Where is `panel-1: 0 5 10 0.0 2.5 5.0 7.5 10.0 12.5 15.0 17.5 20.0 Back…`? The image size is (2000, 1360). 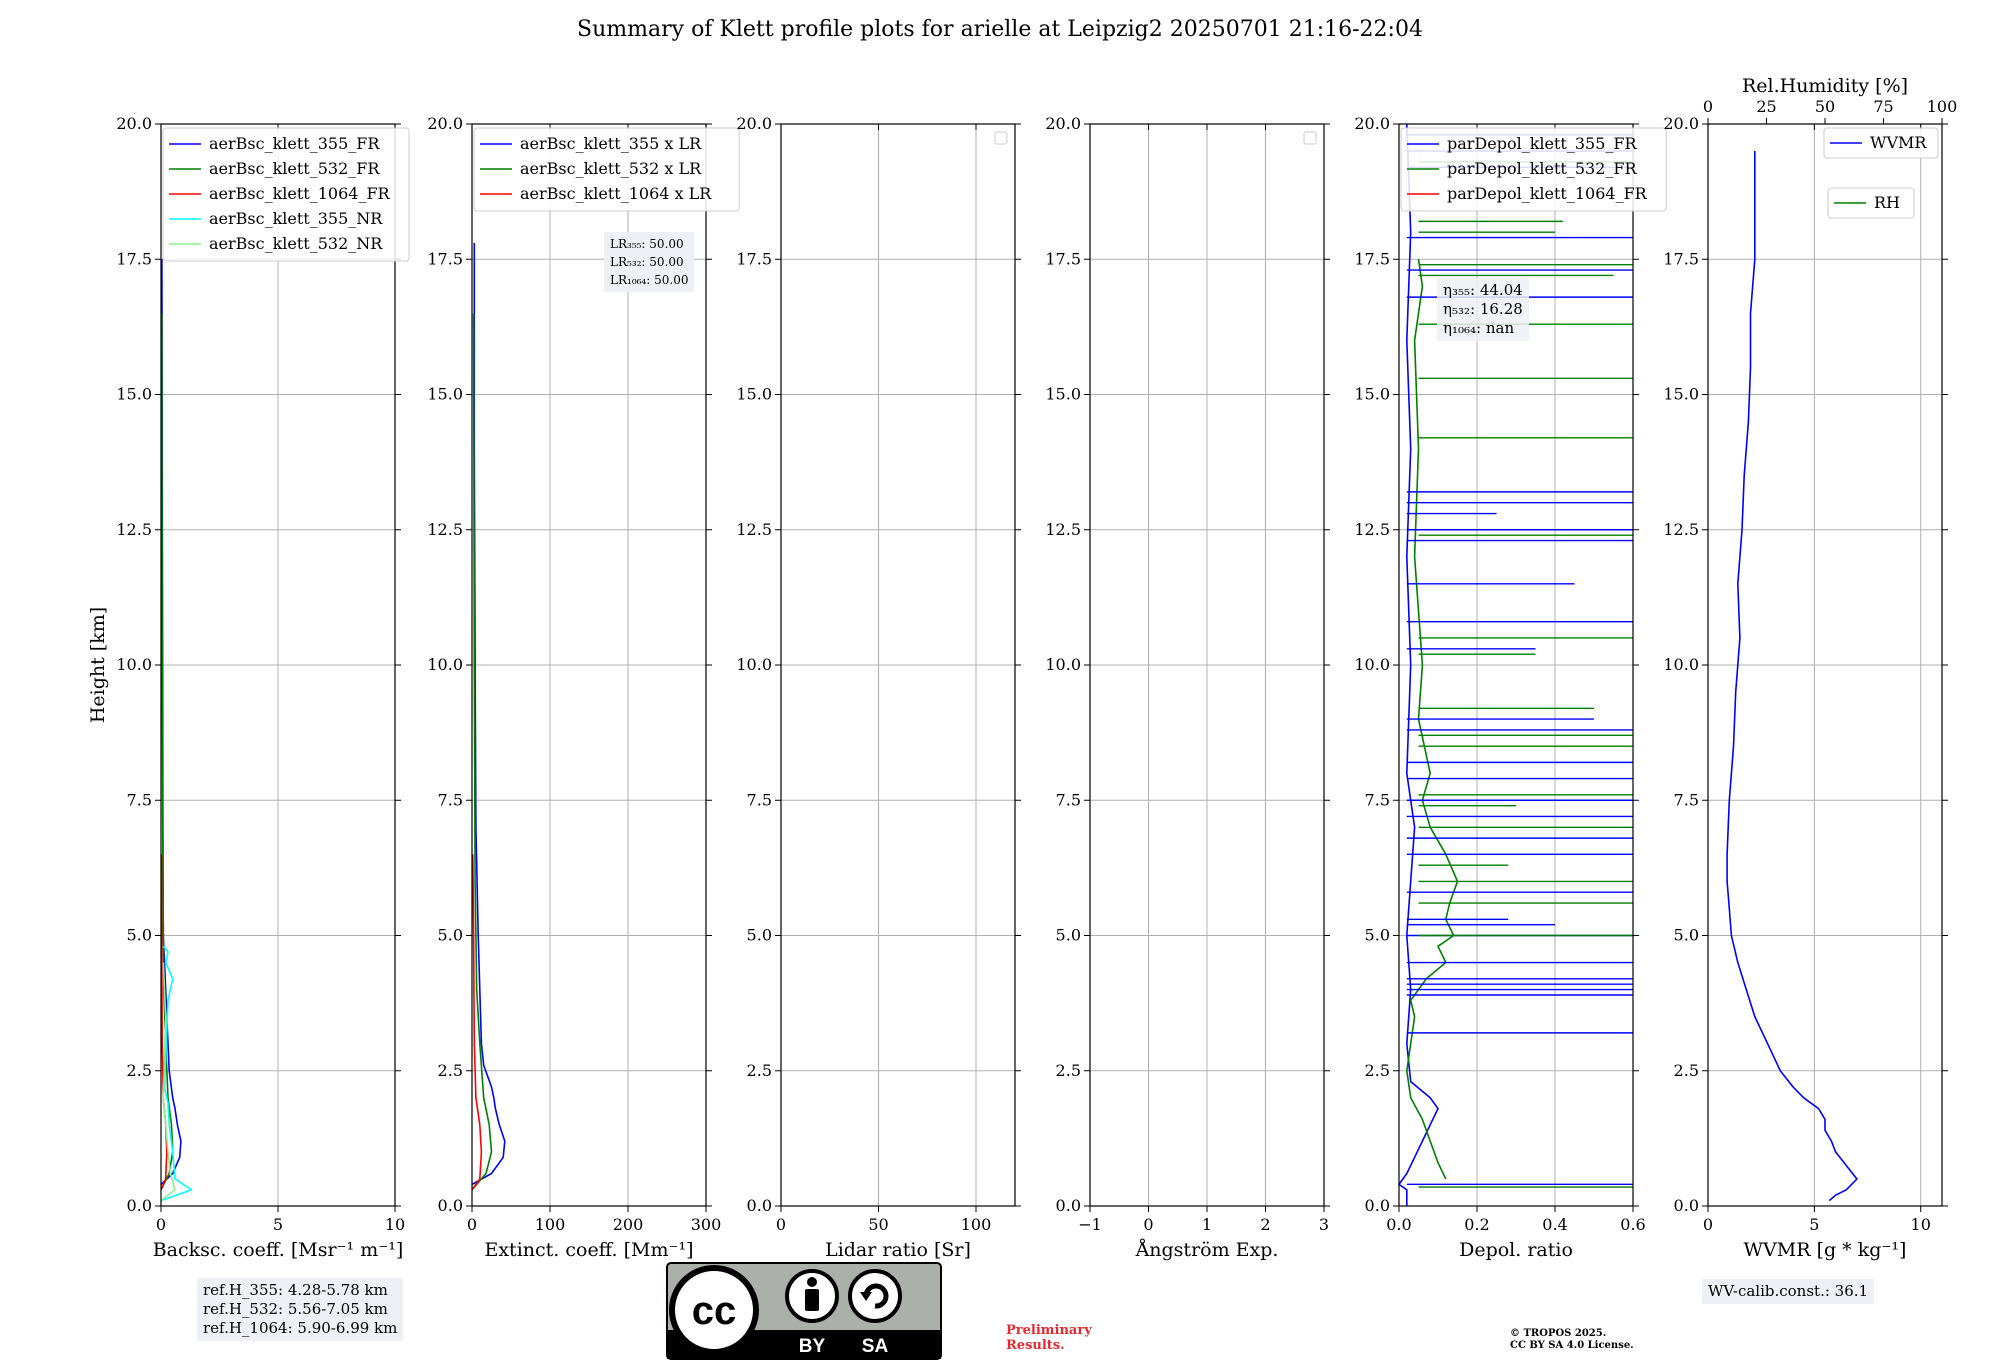
panel-1: 0 5 10 0.0 2.5 5.0 7.5 10.0 12.5 15.0 17.5 20.0 Back… is located at coordinates (248, 687).